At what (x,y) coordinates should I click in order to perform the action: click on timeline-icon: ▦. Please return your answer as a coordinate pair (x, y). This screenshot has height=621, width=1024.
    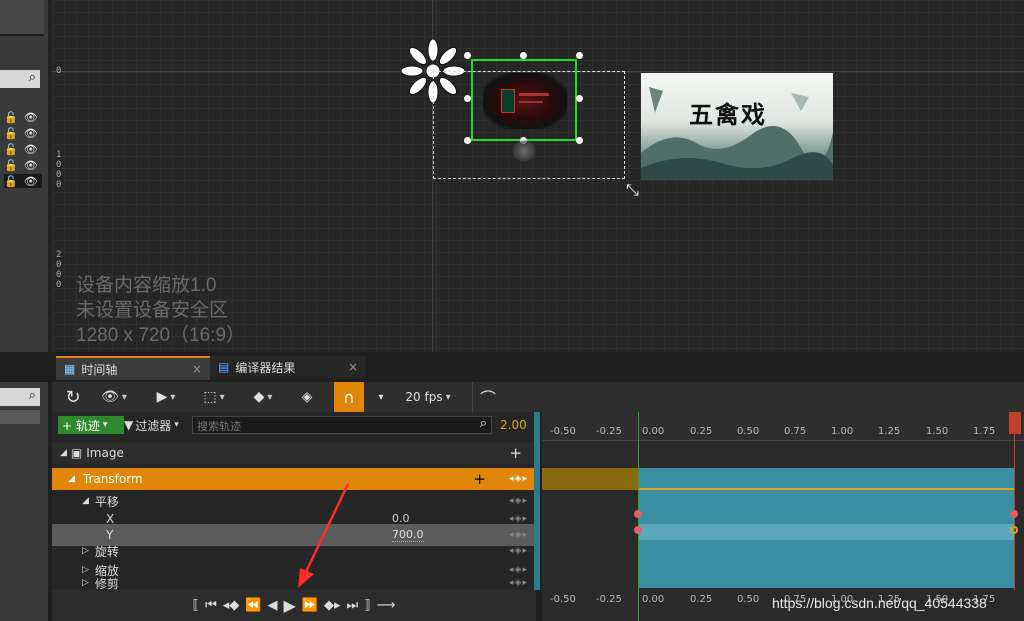
    Looking at the image, I should click on (70, 369).